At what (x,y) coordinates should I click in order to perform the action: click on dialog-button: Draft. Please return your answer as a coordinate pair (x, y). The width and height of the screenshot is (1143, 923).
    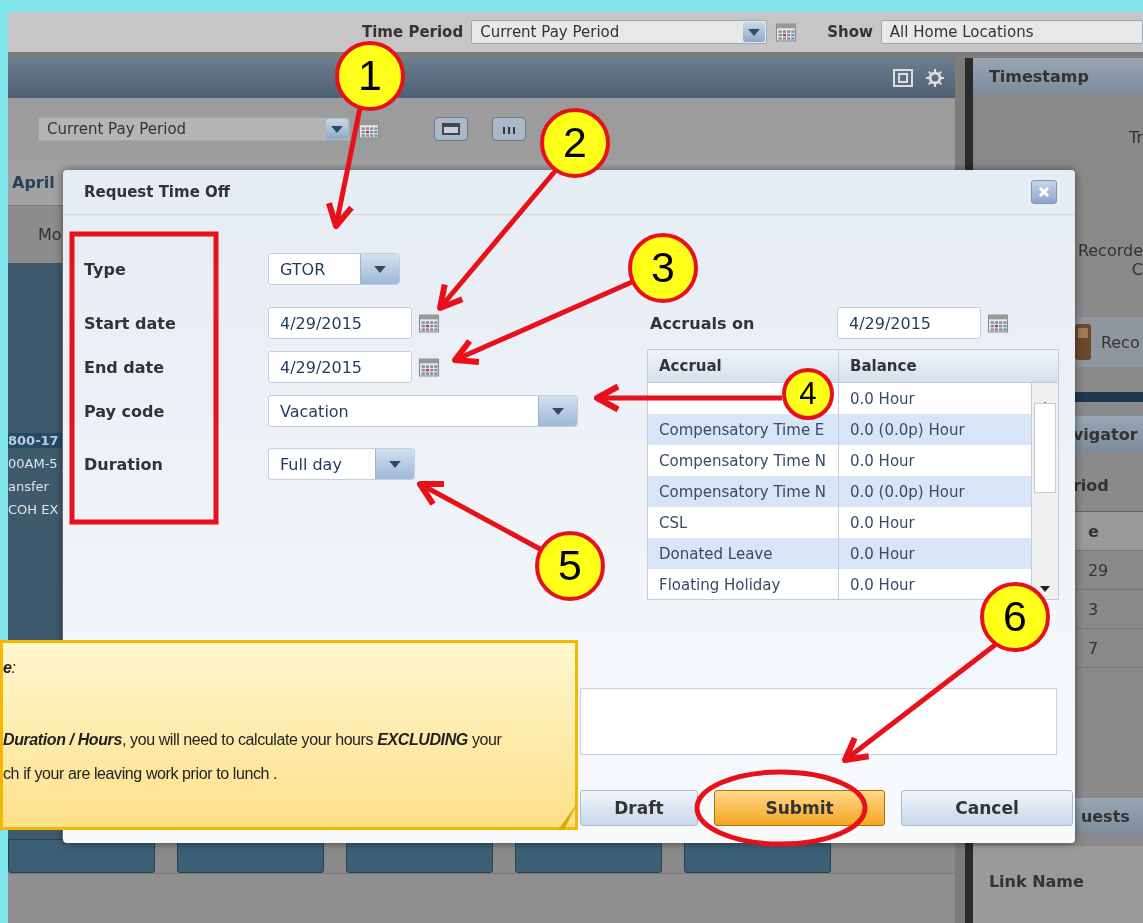
    Looking at the image, I should click on (639, 808).